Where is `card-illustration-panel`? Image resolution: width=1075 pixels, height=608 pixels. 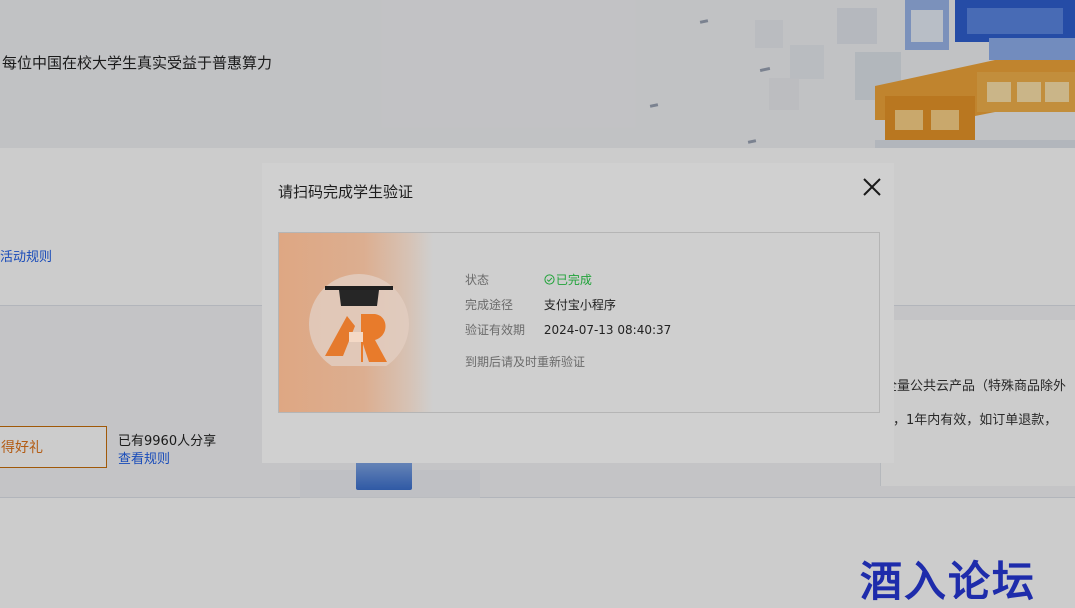
card-illustration-panel is located at coordinates (356, 322).